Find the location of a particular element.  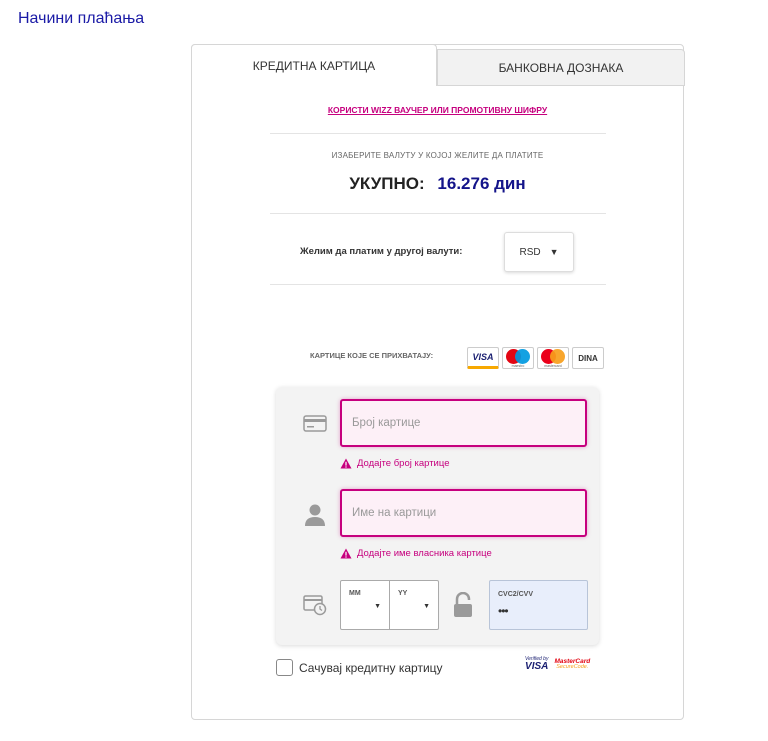

unlock-icon is located at coordinates (463, 607).